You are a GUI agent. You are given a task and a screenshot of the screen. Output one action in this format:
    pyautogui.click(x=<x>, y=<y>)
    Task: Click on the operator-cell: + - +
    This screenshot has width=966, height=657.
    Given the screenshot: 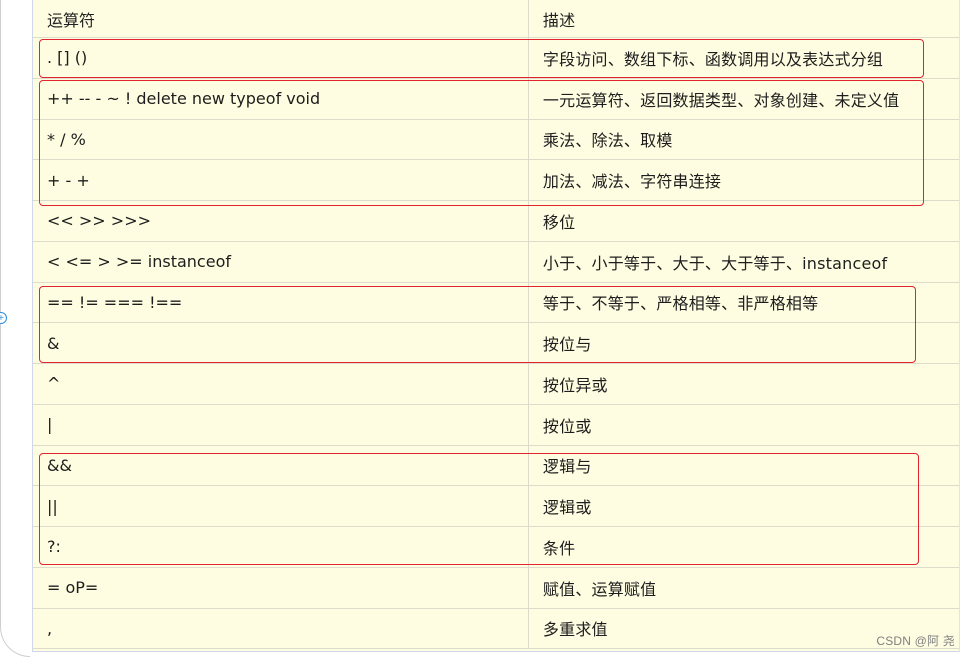 What is the action you would take?
    pyautogui.click(x=281, y=180)
    